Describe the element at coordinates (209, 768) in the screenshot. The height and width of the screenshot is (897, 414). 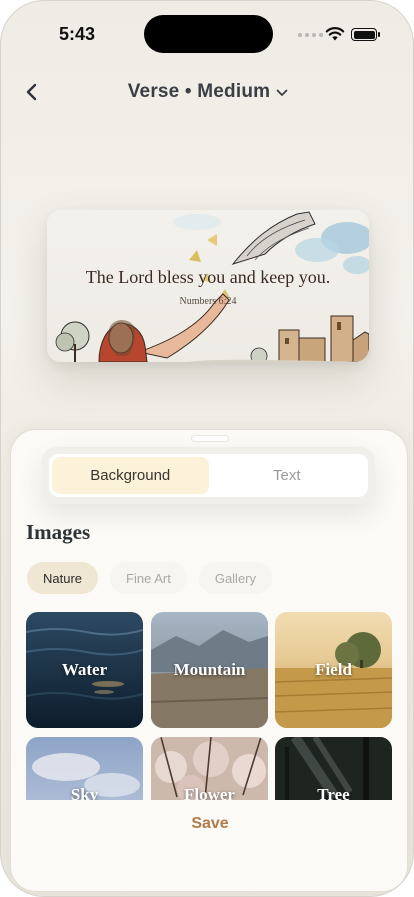
I see `image-tile-flower: Flower` at that location.